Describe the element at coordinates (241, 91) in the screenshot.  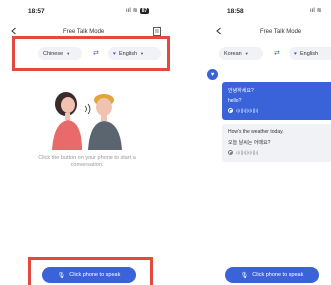
I see `message-original: 안녕하세요?` at that location.